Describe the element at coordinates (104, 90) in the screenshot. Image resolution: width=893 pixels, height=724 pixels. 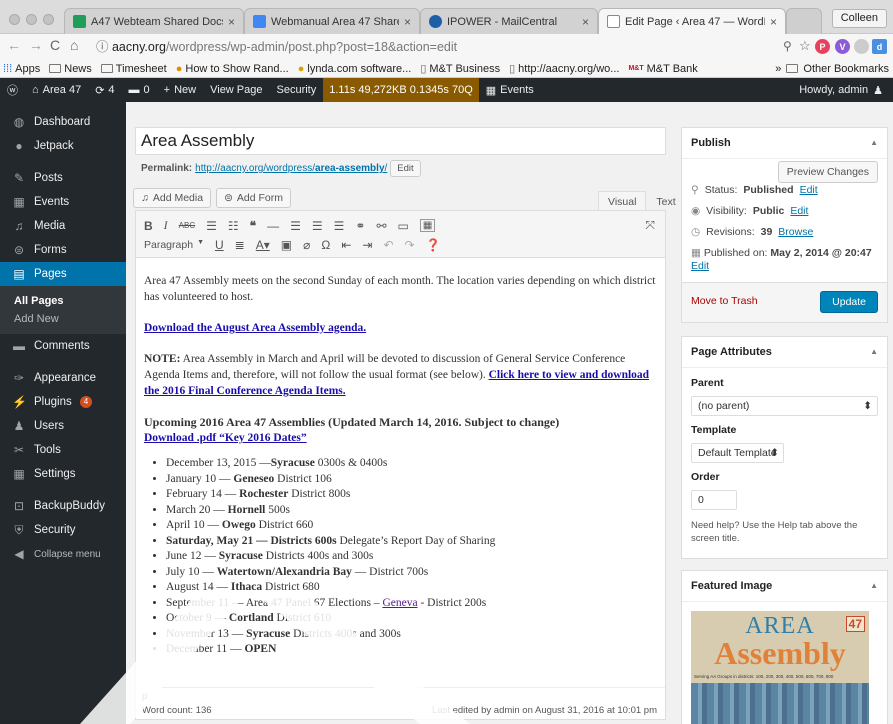
I see `updates-link: ⟳ 4` at that location.